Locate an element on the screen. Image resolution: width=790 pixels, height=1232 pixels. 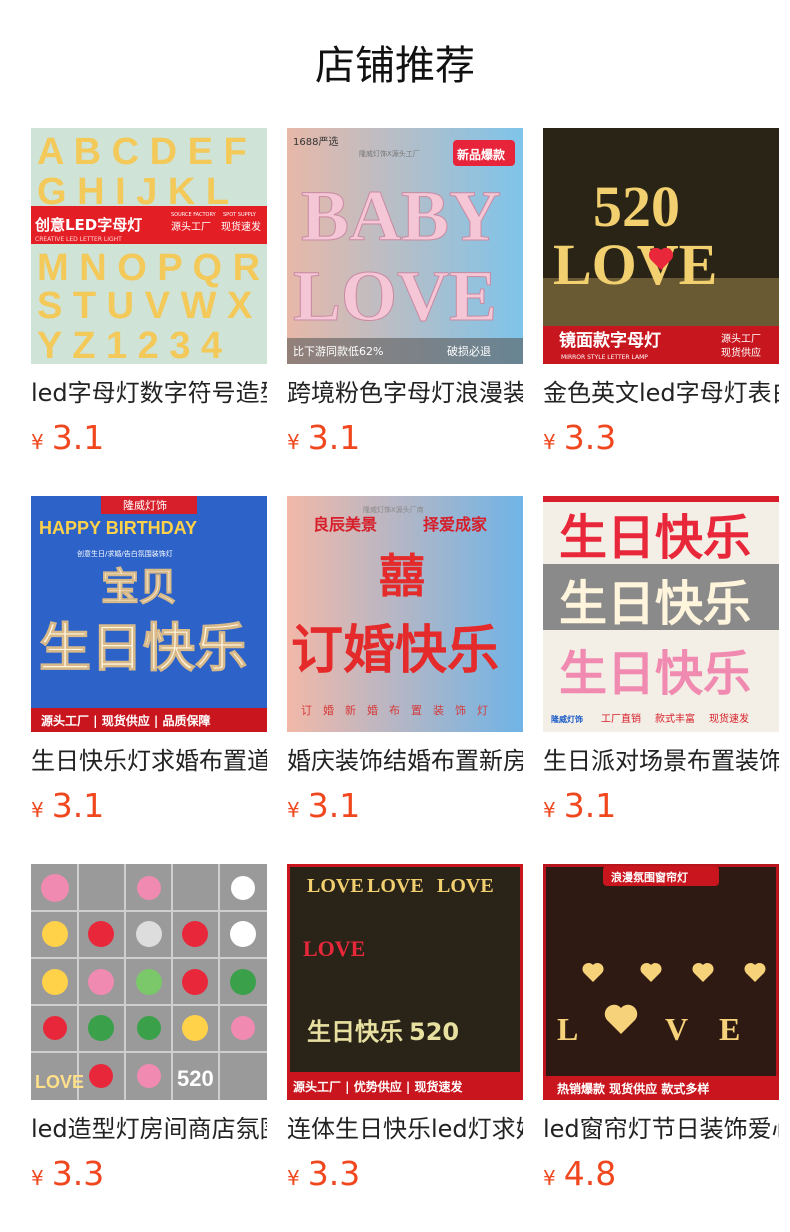
svg-text: 源头工厂 | 现货供应 | 品质保障 is located at coordinates (125, 720).